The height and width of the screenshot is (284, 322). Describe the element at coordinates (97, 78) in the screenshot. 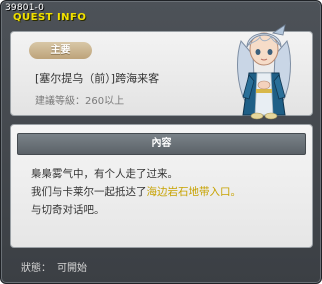

I see `quest-name: [塞尔提乌（前）]跨海来客` at that location.